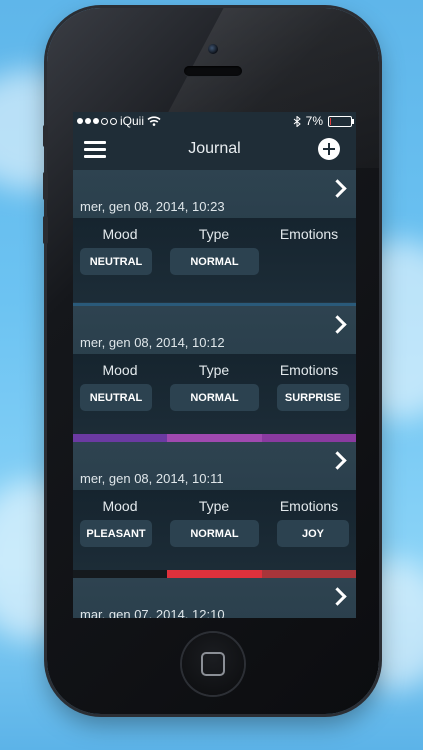  What do you see at coordinates (313, 533) in the screenshot?
I see `emotion-badge: JOY` at bounding box center [313, 533].